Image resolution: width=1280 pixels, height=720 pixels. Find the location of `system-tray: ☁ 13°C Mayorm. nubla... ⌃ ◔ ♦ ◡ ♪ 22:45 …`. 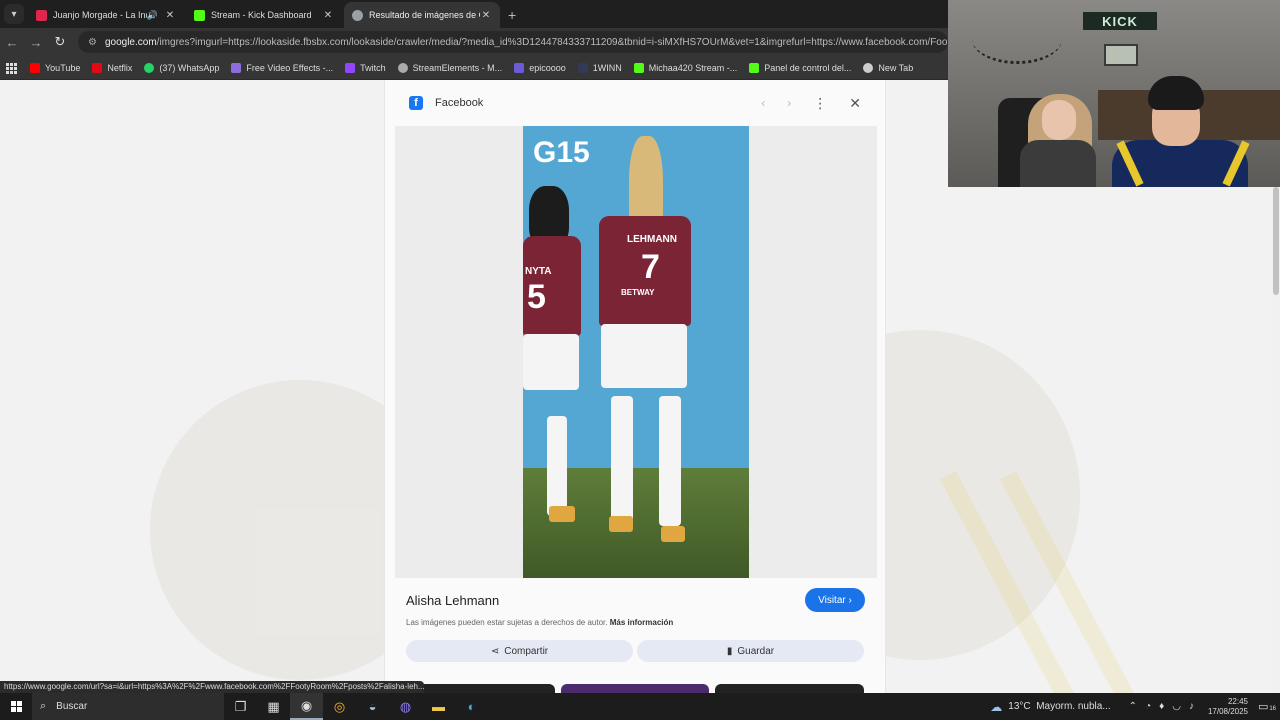

system-tray: ☁ 13°C Mayorm. nubla... ⌃ ◔ ♦ ◡ ♪ 22:45 … is located at coordinates (1135, 706).